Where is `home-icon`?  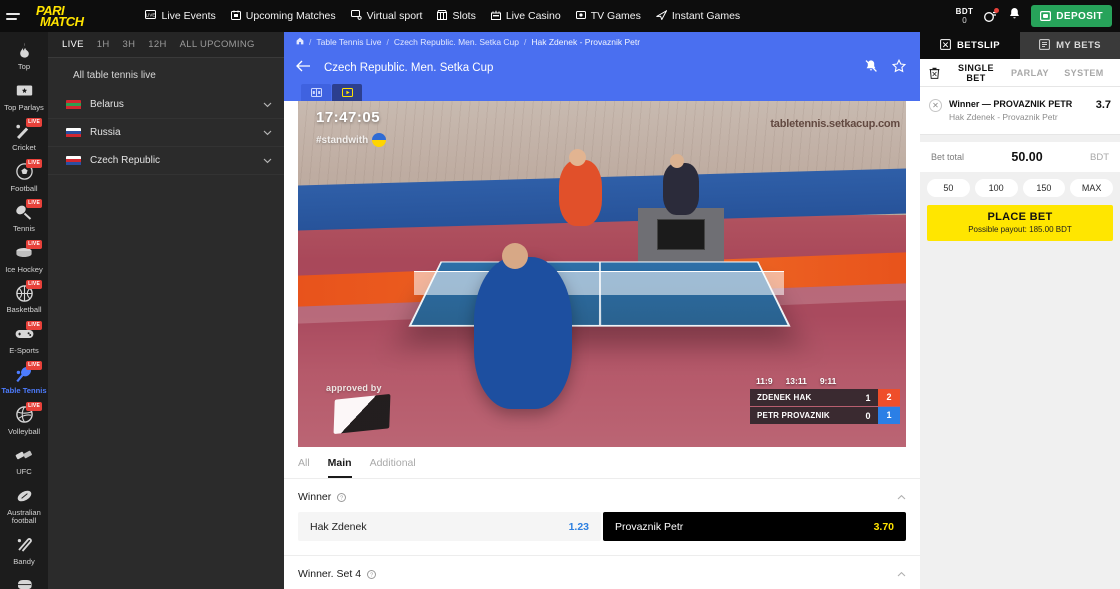 home-icon is located at coordinates (300, 42).